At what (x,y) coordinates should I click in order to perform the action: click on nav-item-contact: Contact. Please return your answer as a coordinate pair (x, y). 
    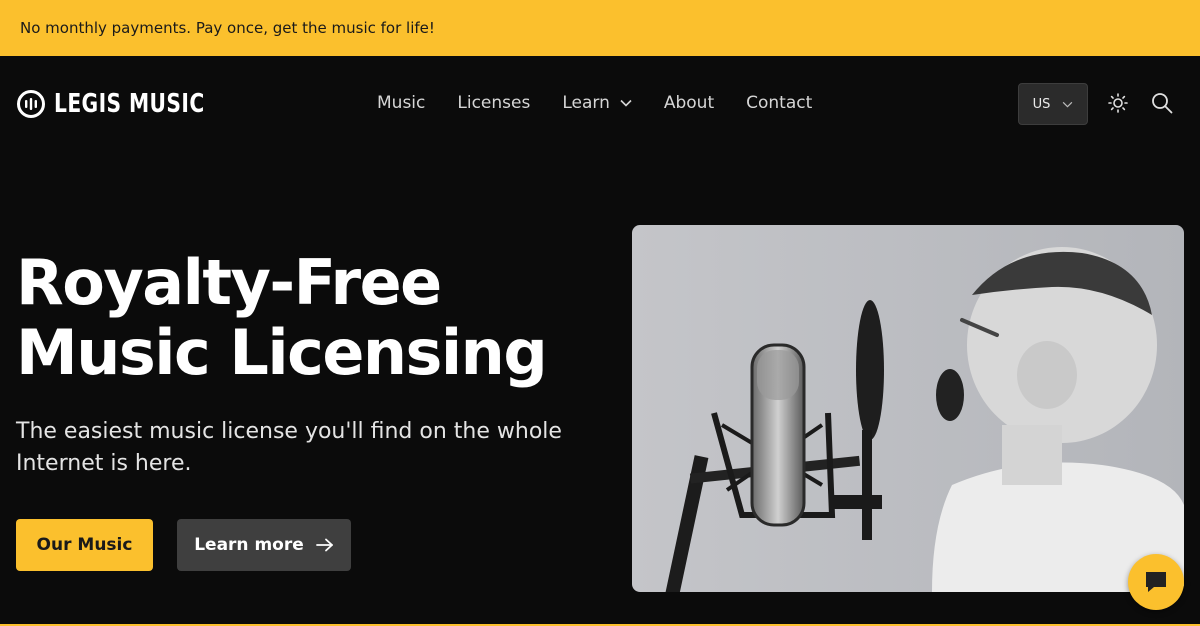
    Looking at the image, I should click on (779, 103).